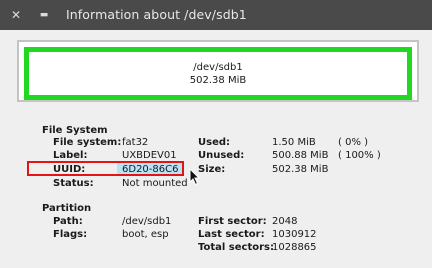  What do you see at coordinates (70, 155) in the screenshot?
I see `fs-label-label: Label:` at bounding box center [70, 155].